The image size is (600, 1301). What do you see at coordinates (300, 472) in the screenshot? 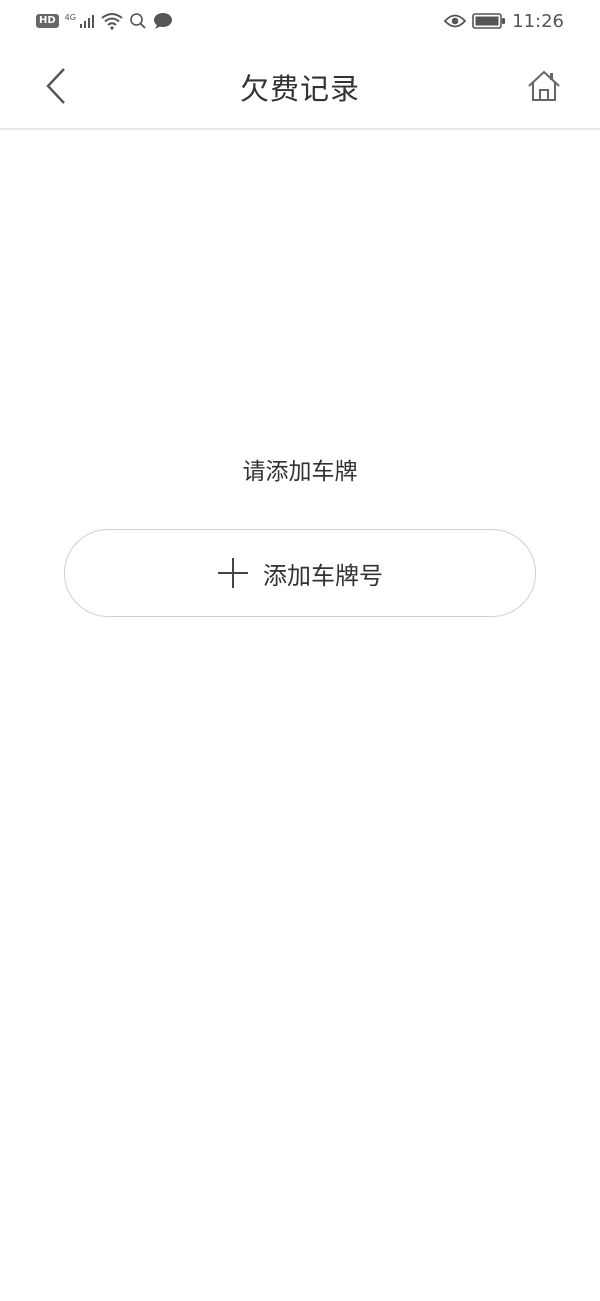
I see `empty-state-message: 请添加车牌` at bounding box center [300, 472].